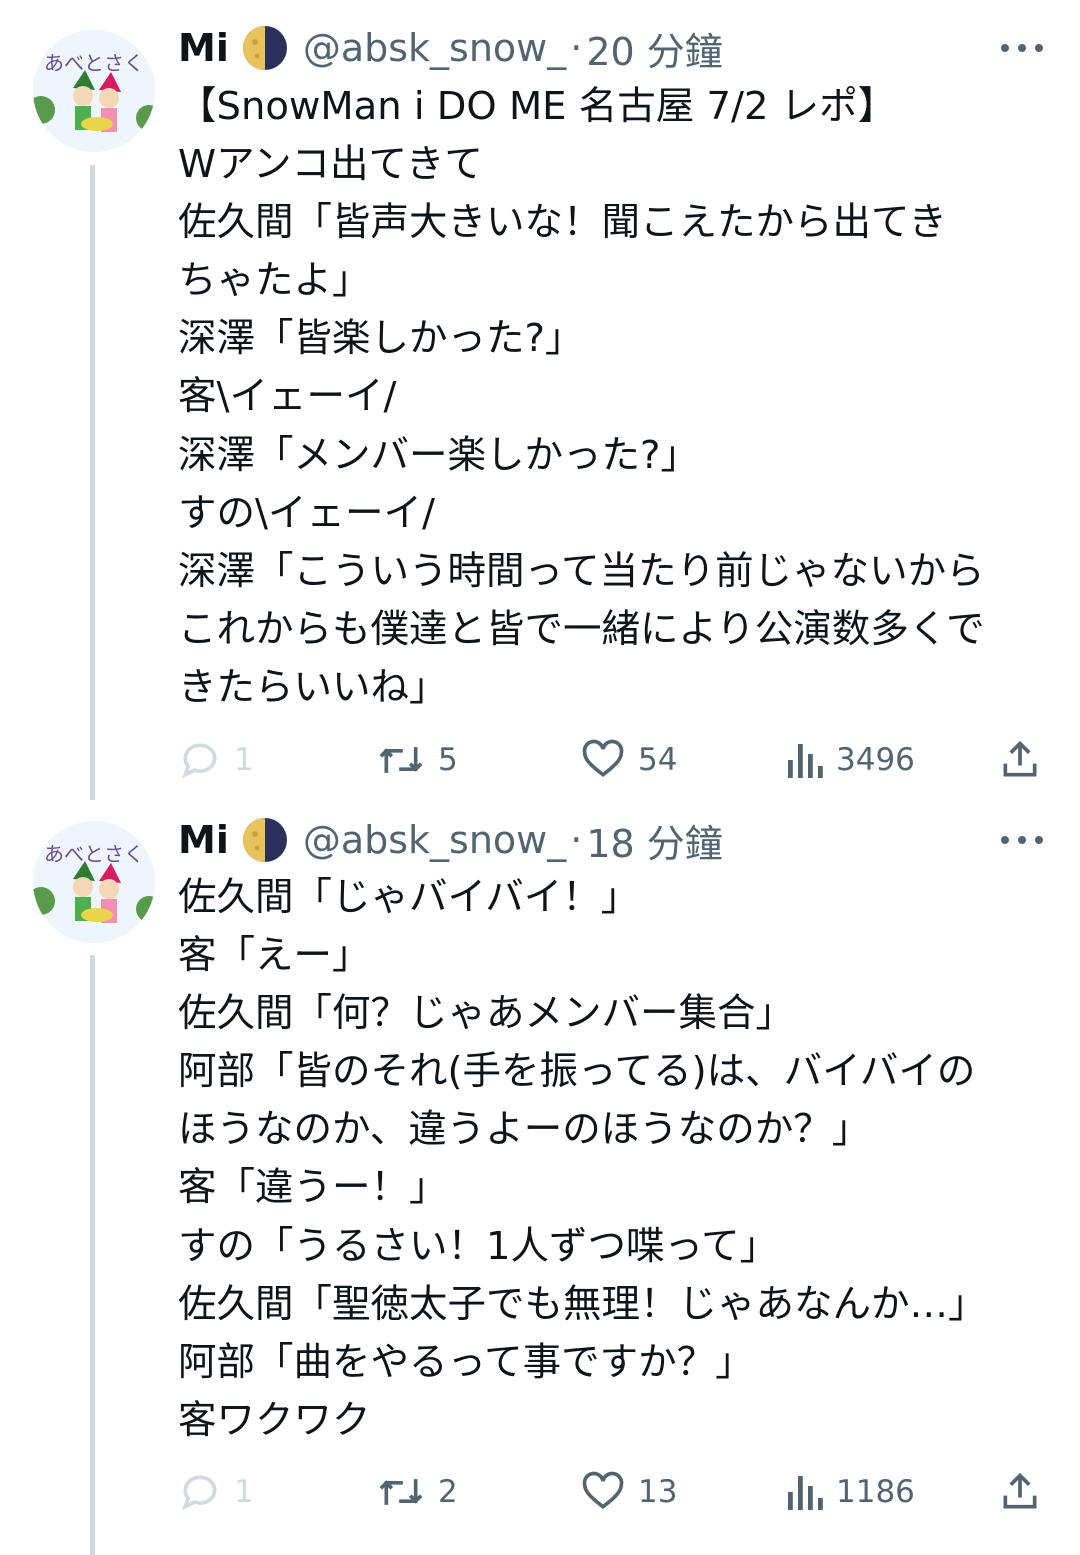 The width and height of the screenshot is (1080, 1555). I want to click on tweet-header: Mi @absk_snow_ · 18 分鐘, so click(450, 840).